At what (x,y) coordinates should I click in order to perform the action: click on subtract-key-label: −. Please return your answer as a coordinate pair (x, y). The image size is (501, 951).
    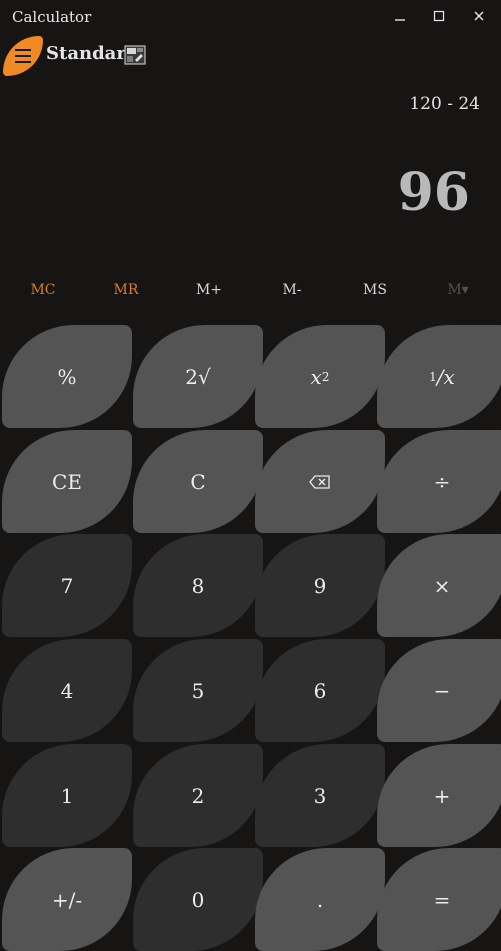
    Looking at the image, I should click on (442, 690).